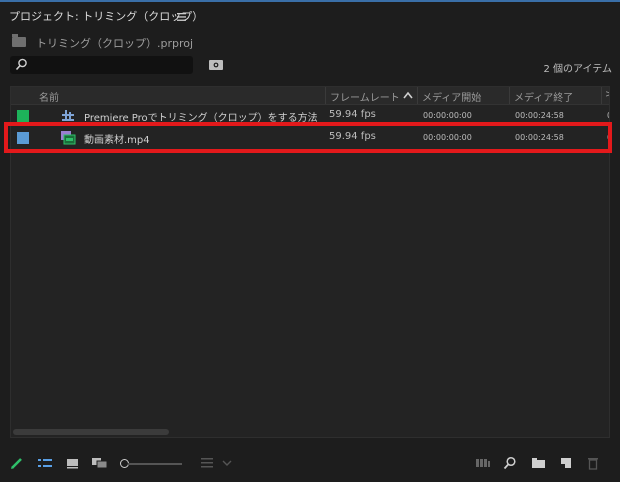 The width and height of the screenshot is (620, 482). I want to click on trash-icon, so click(593, 463).